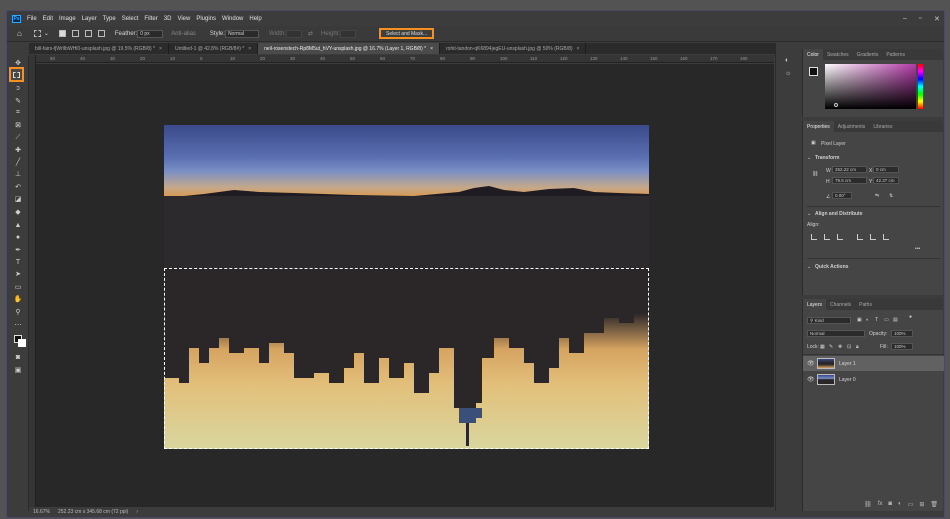 The image size is (950, 519). I want to click on tab-channels: Channels, so click(840, 304).